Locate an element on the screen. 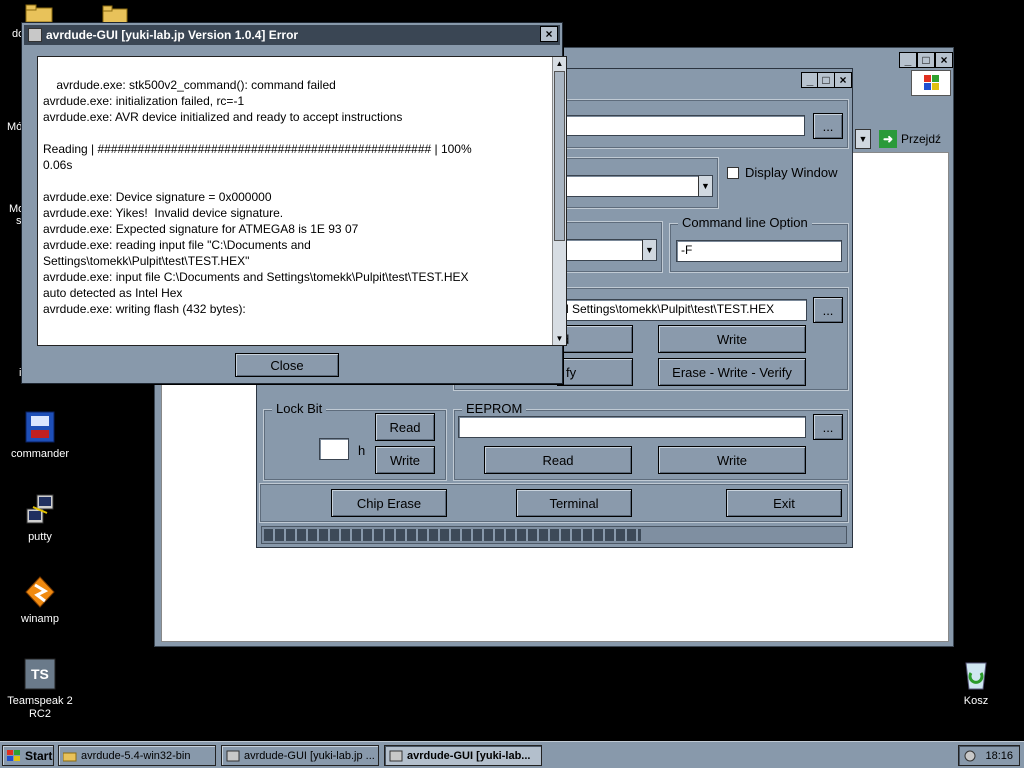 The width and height of the screenshot is (1024, 768). flash-write-button: Write is located at coordinates (732, 339).